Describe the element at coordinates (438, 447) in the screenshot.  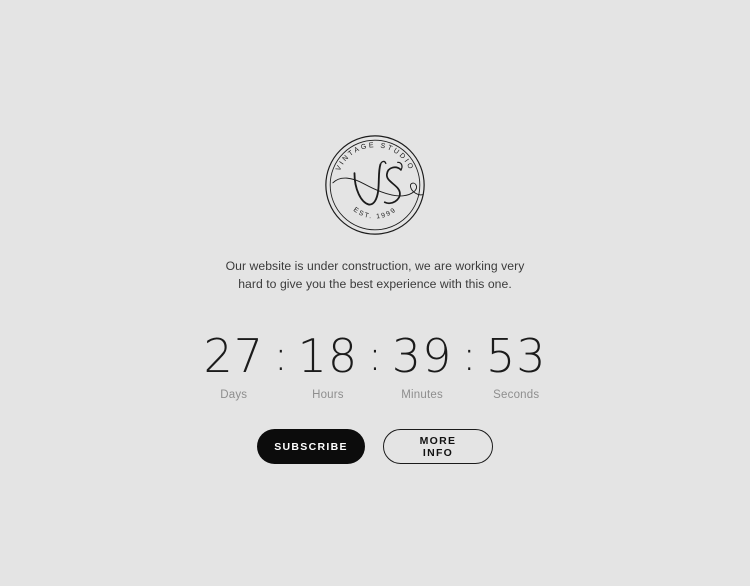
I see `more-info-button: MORE INFO` at that location.